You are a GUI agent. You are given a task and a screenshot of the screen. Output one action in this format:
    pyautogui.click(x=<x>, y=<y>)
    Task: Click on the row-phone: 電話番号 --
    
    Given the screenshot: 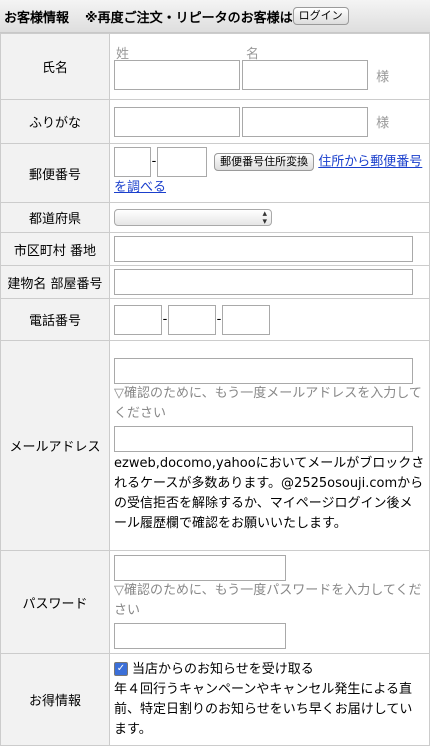 What is the action you would take?
    pyautogui.click(x=215, y=319)
    